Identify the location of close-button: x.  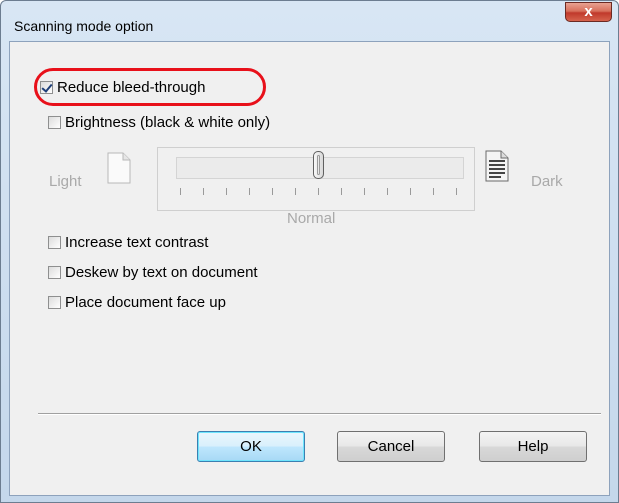
(588, 12).